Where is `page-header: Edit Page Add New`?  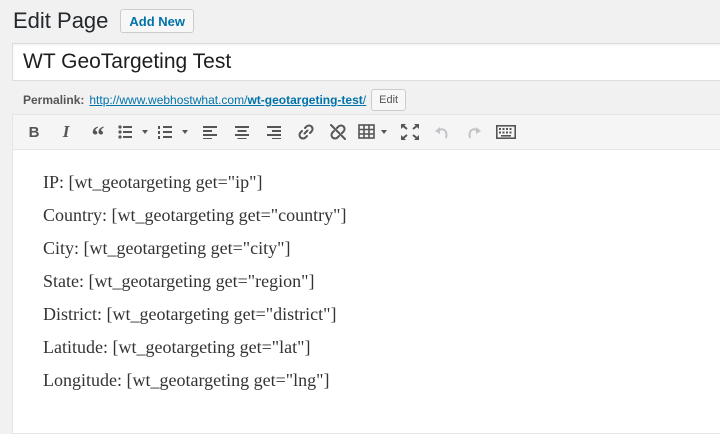
page-header: Edit Page Add New is located at coordinates (104, 21).